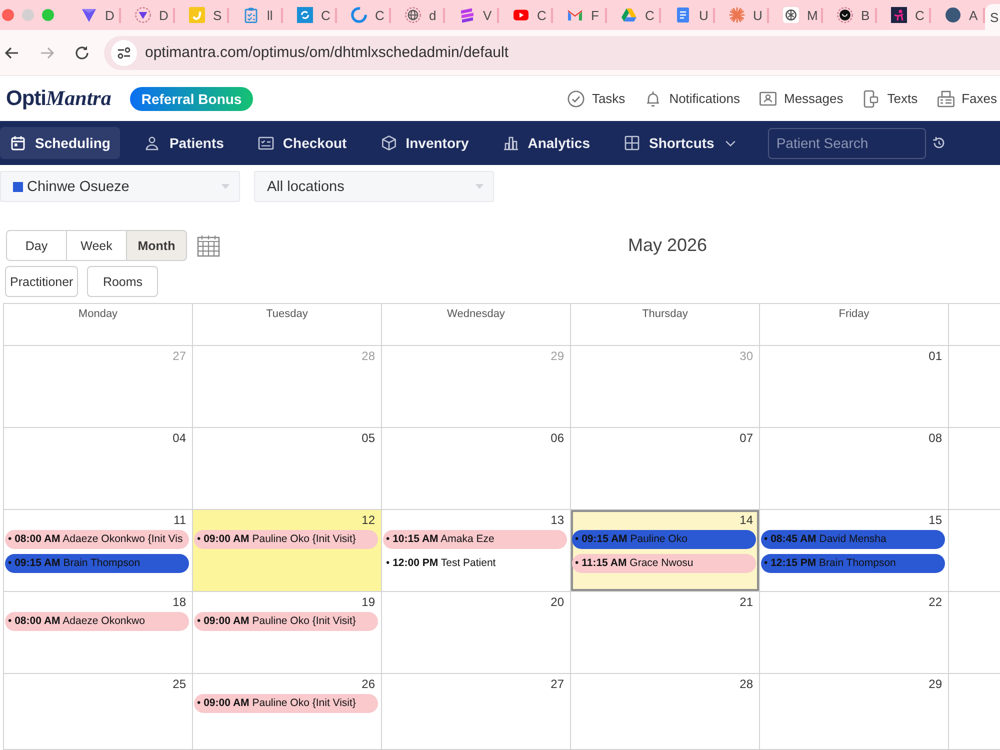  I want to click on date-number: 22, so click(935, 602).